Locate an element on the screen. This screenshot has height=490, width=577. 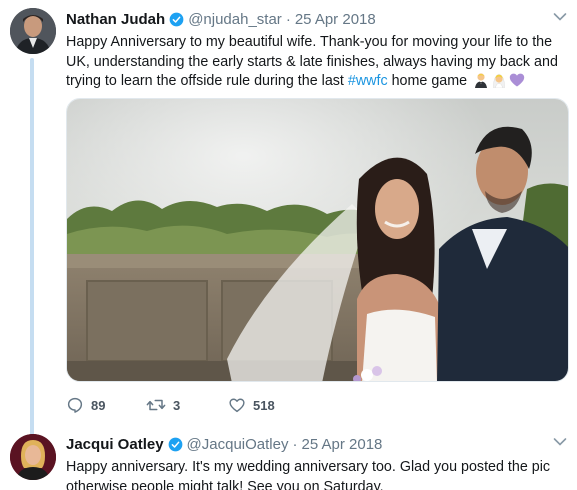
retweet-icon is located at coordinates (156, 405).